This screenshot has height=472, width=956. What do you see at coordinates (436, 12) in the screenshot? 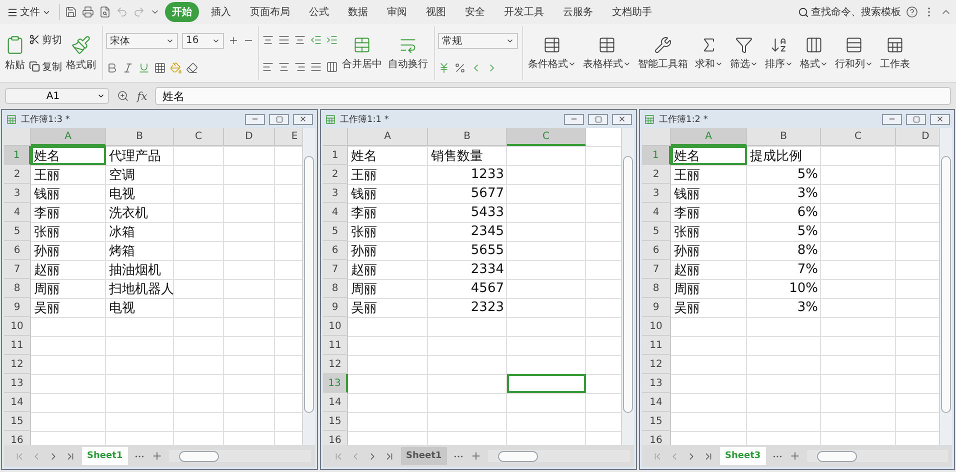
I see `ribbon-tab: 视图` at bounding box center [436, 12].